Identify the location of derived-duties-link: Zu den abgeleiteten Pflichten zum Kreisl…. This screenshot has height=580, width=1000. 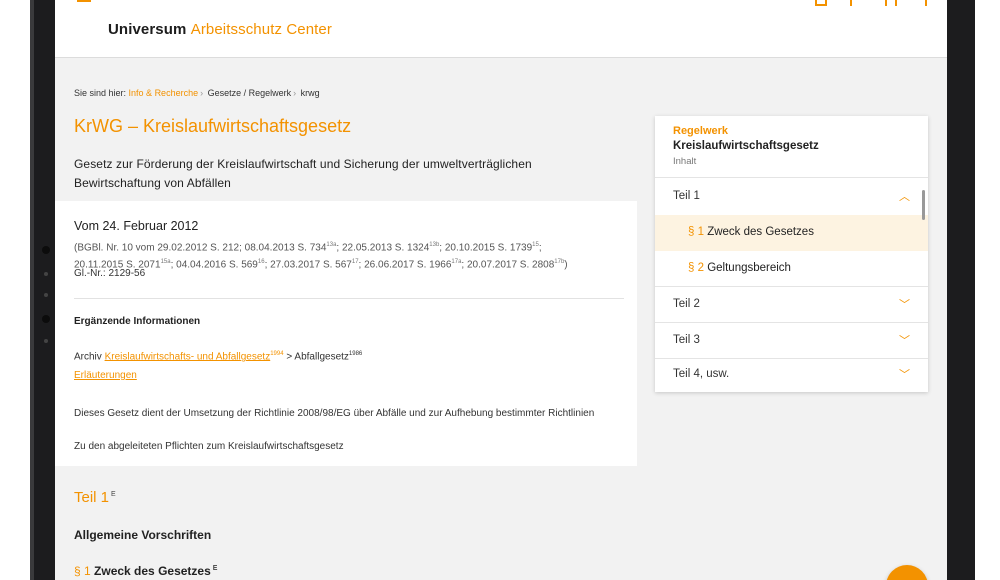
(209, 446).